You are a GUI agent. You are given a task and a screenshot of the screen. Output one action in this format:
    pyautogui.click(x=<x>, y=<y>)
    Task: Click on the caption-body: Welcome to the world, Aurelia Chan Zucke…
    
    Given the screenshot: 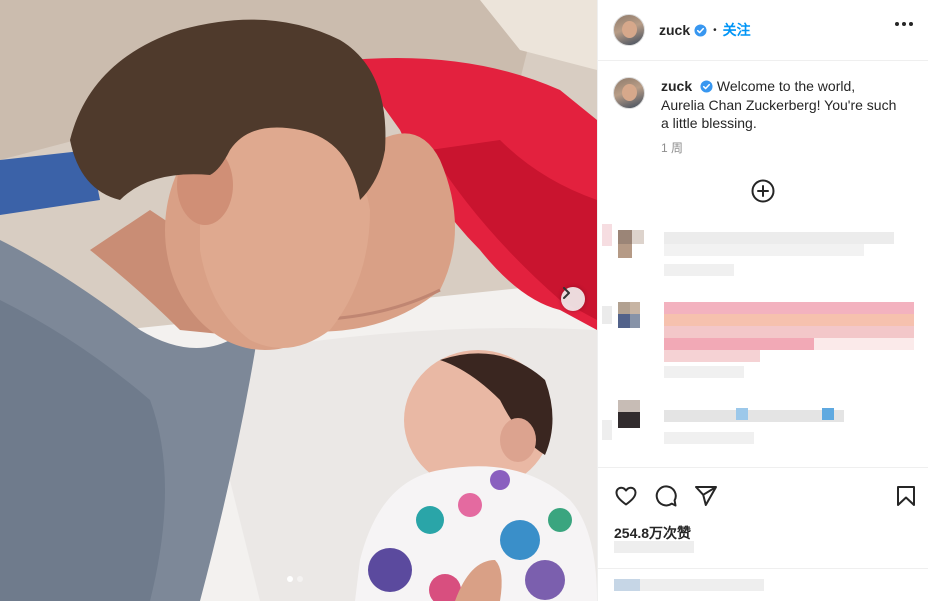 What is the action you would take?
    pyautogui.click(x=779, y=104)
    